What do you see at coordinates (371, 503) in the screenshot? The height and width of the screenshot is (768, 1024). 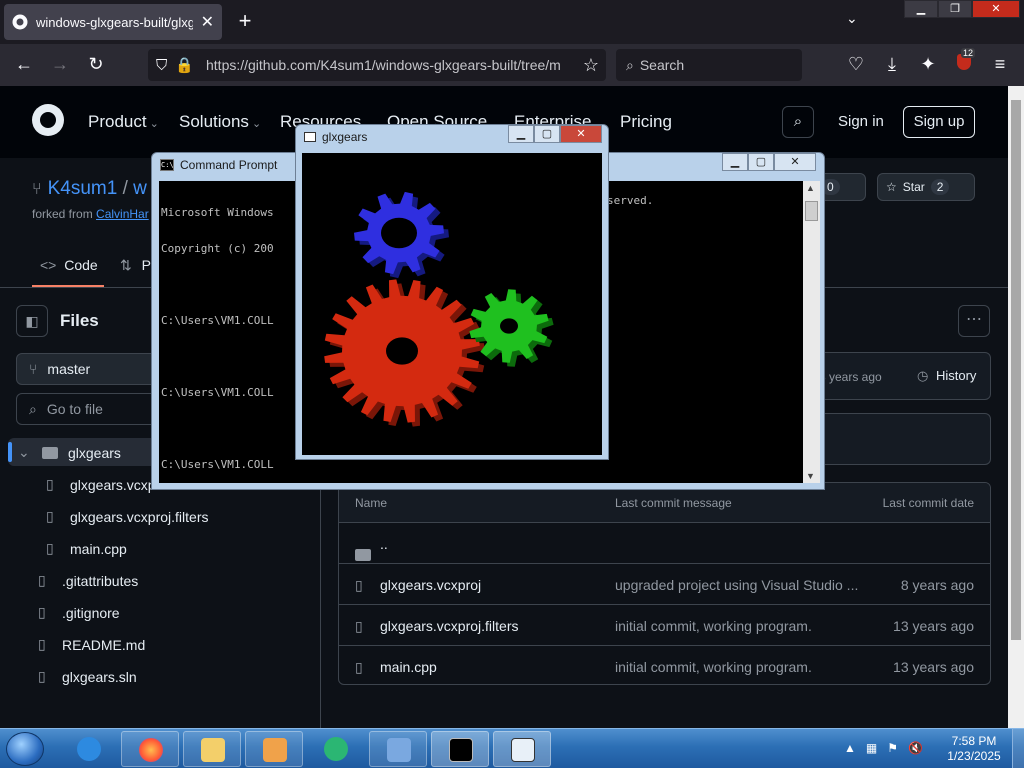 I see `header-name: Name` at bounding box center [371, 503].